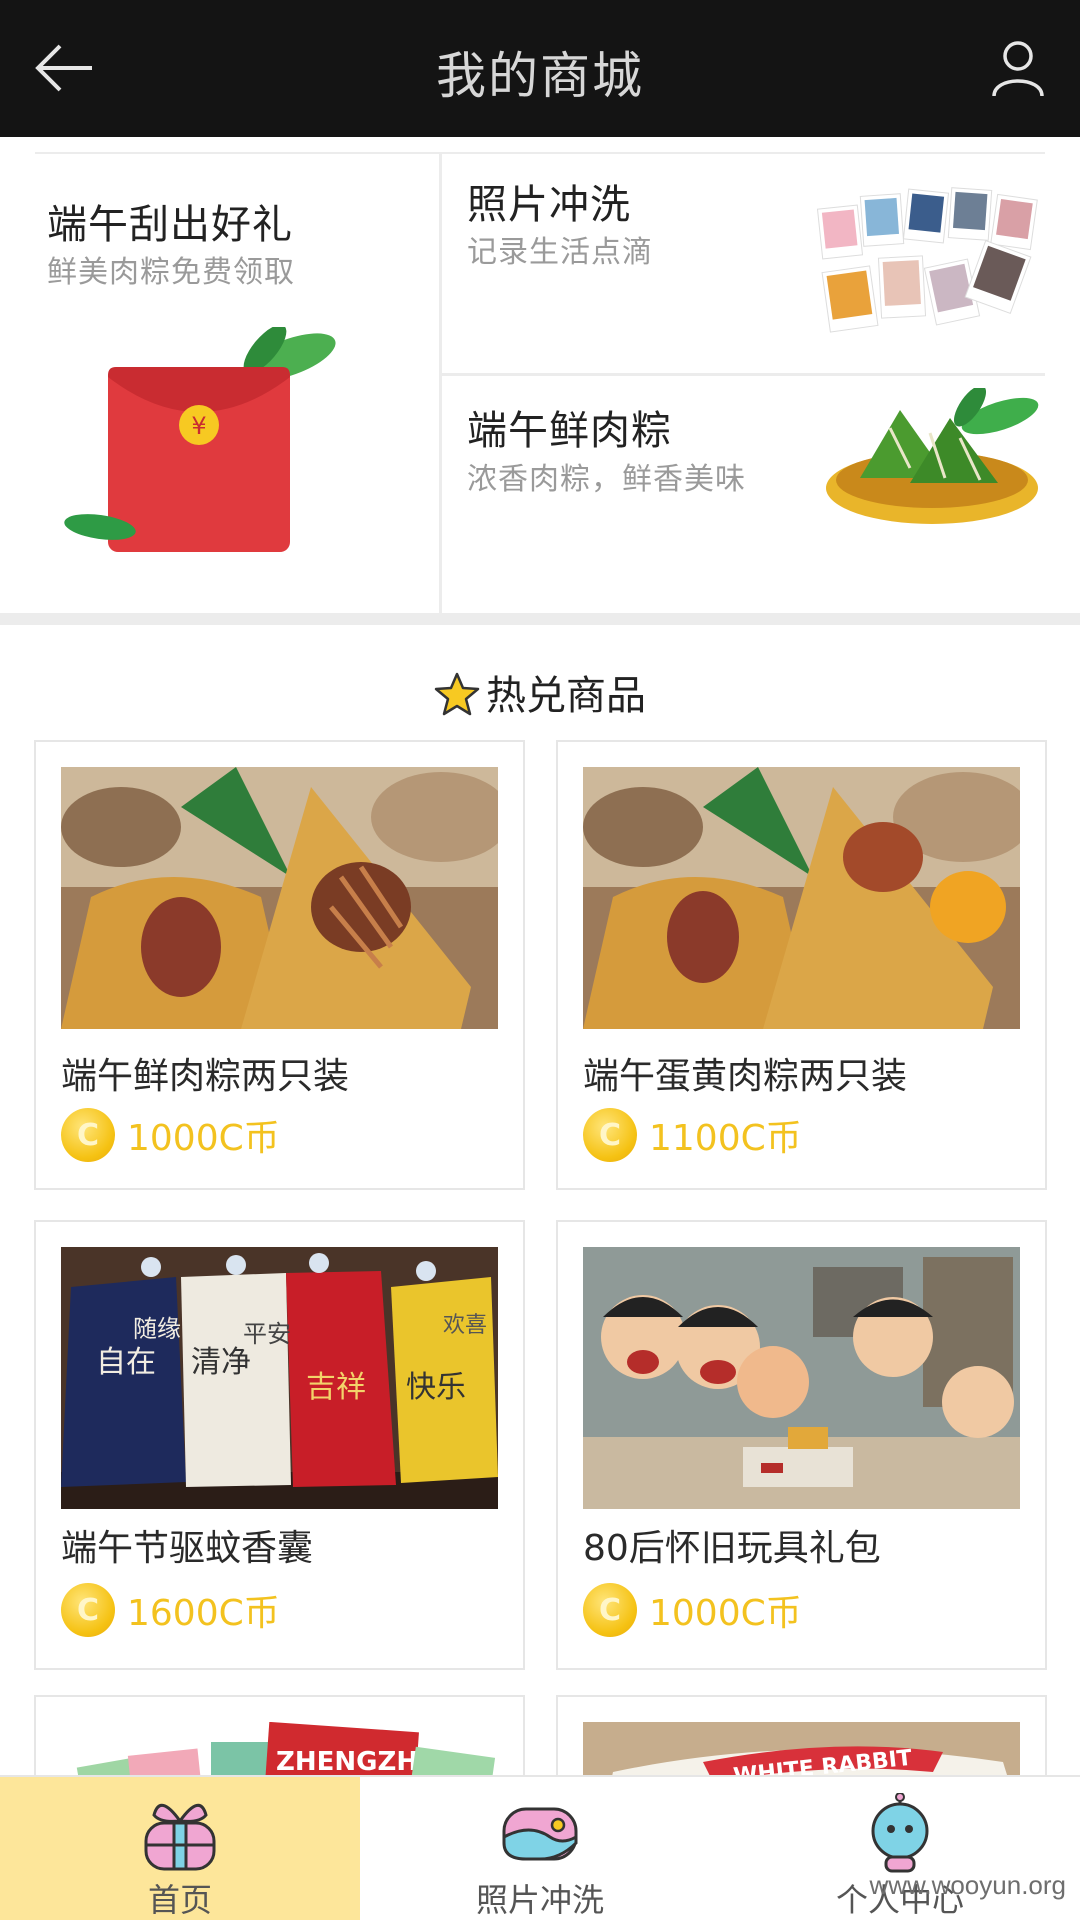  I want to click on sachet-label: 吉祥, so click(336, 1387).